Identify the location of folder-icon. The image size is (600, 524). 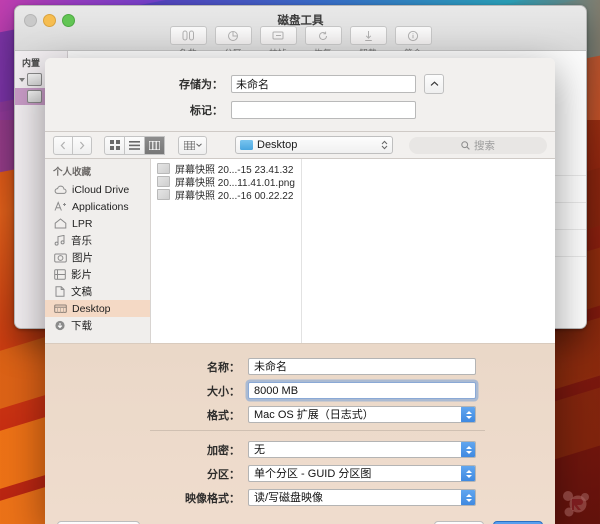
(246, 145).